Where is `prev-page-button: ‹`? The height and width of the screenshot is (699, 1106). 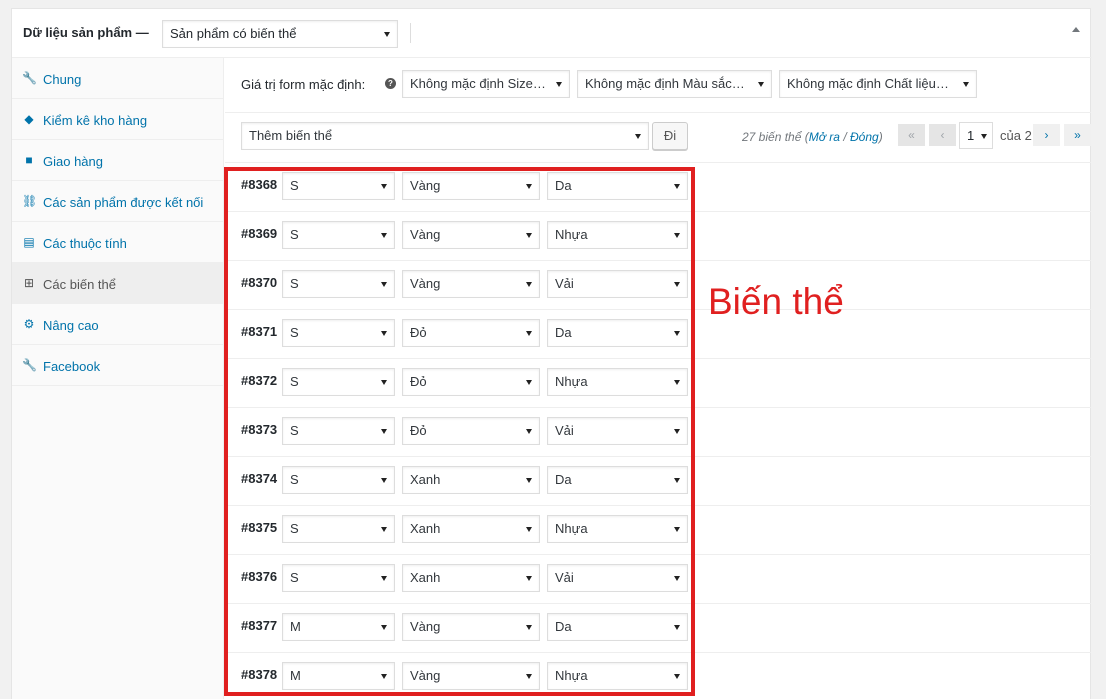 prev-page-button: ‹ is located at coordinates (942, 135).